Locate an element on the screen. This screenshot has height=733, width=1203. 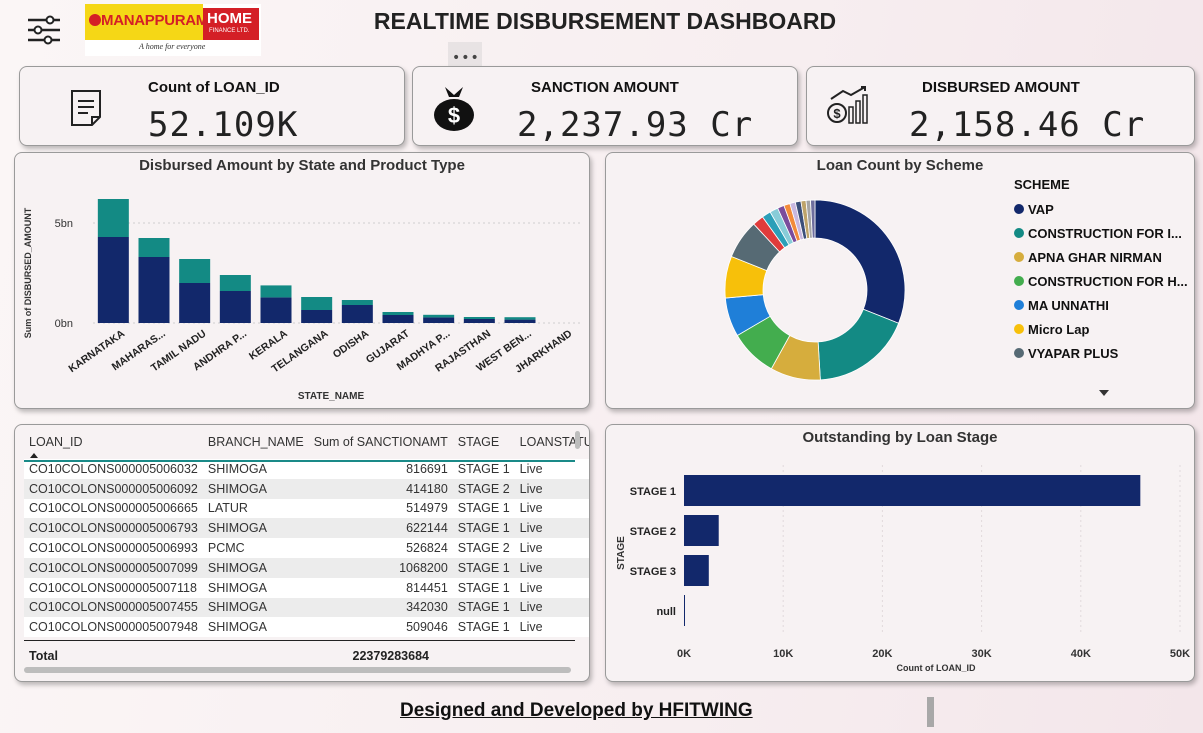
legend-label: Micro Lap is located at coordinates (1059, 329).